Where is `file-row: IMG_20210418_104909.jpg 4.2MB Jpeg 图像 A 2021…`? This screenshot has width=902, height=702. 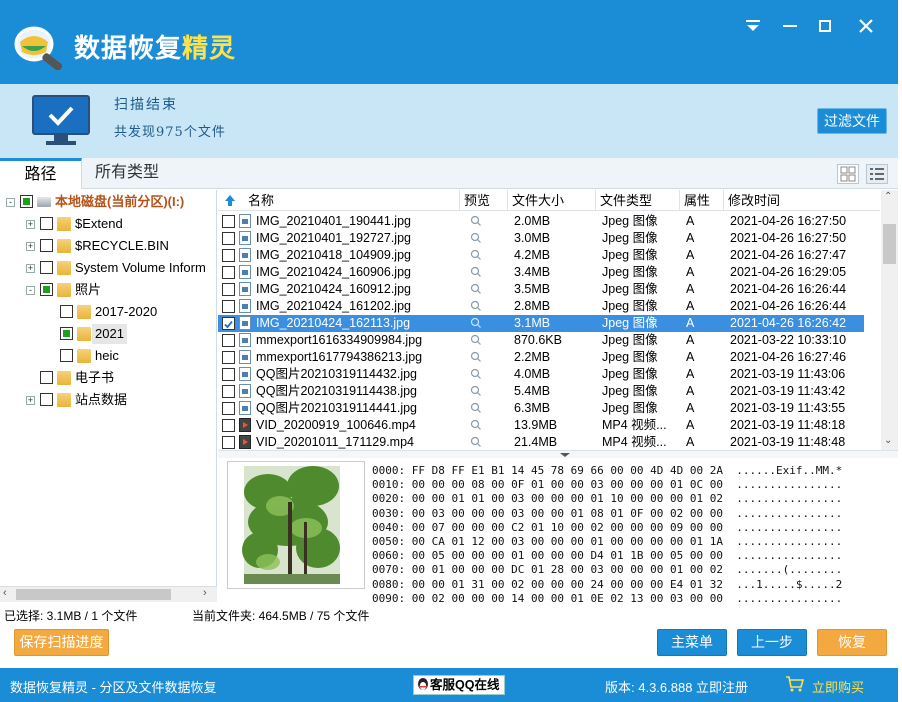
file-row: IMG_20210418_104909.jpg 4.2MB Jpeg 图像 A 2021… is located at coordinates (541, 255).